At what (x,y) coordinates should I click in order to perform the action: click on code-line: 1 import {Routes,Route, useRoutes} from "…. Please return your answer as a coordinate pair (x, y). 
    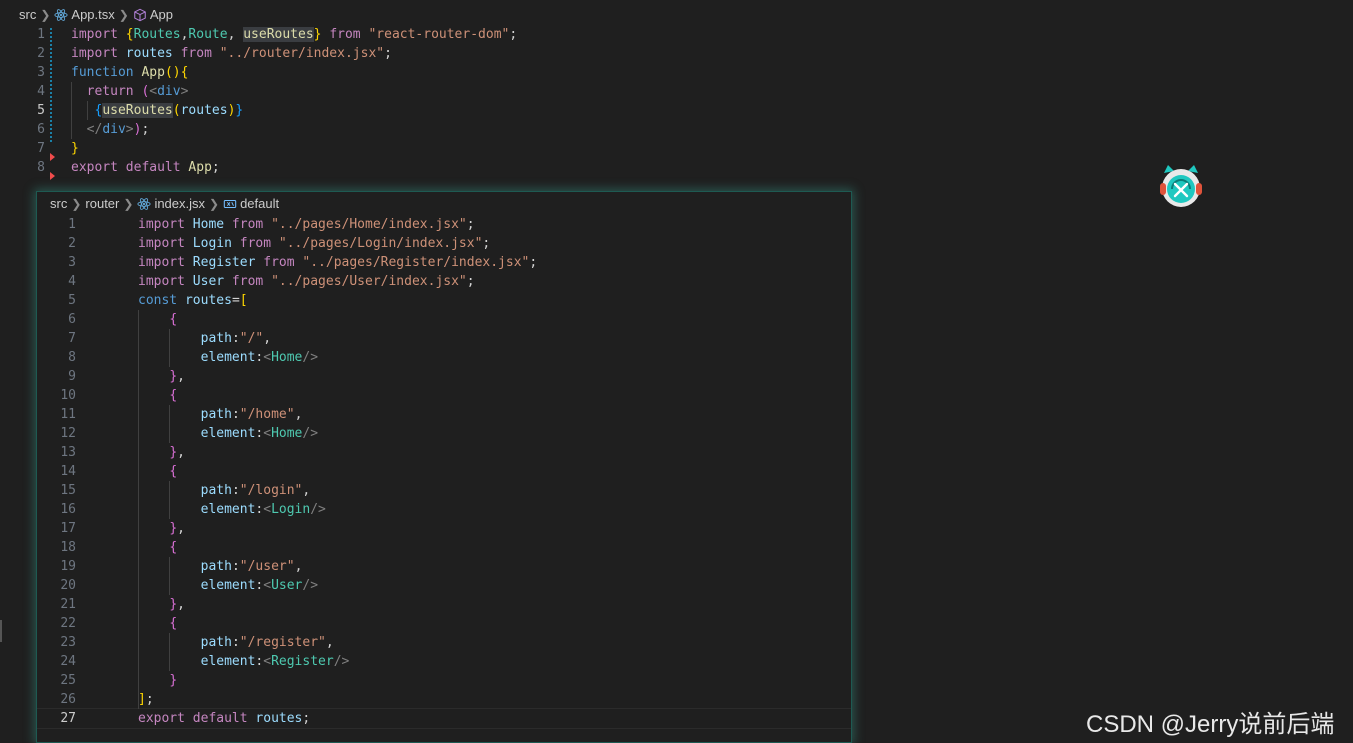
    Looking at the image, I should click on (676, 34).